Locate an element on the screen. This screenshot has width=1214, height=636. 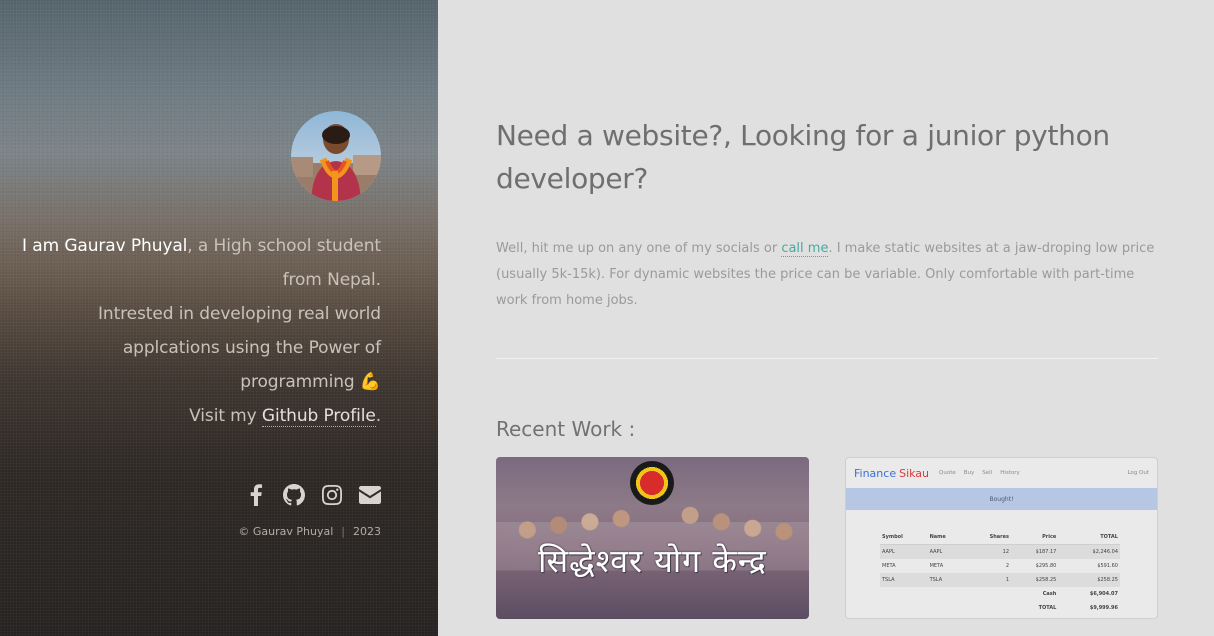
finance-brand-a: Finance is located at coordinates (875, 473).